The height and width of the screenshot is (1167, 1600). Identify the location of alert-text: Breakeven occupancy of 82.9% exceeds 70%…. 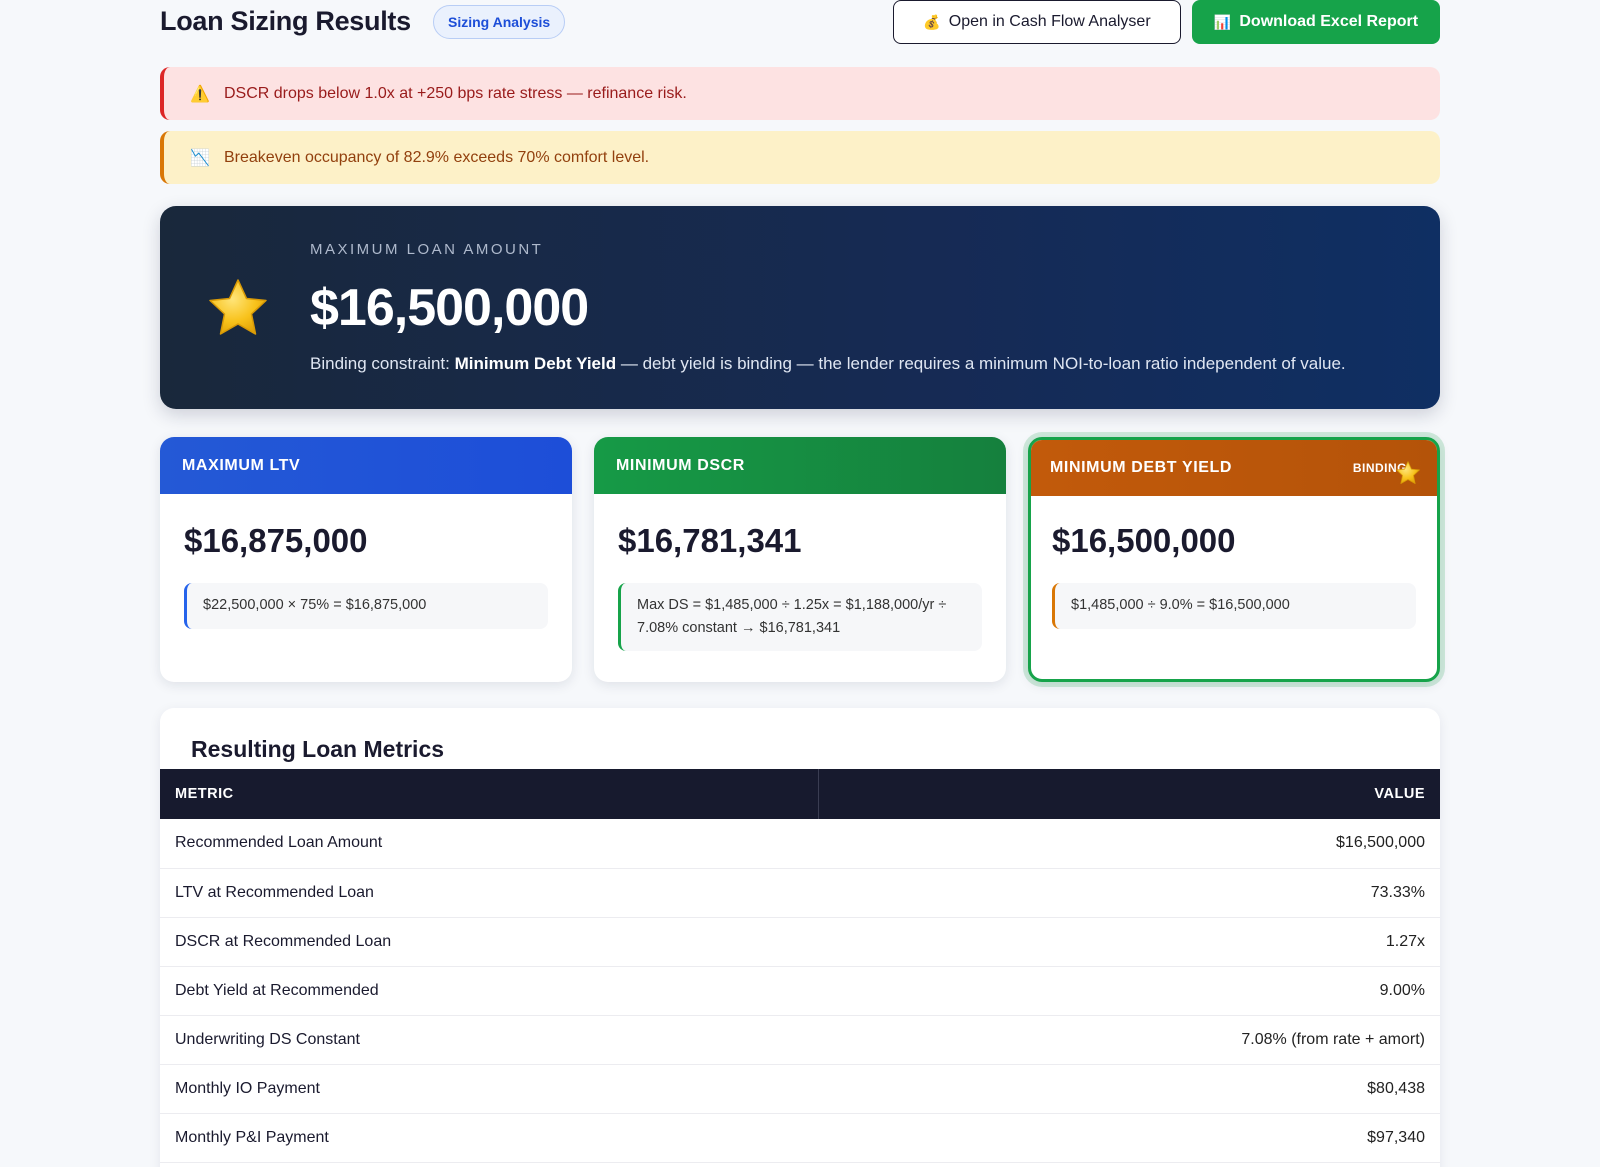
(437, 157).